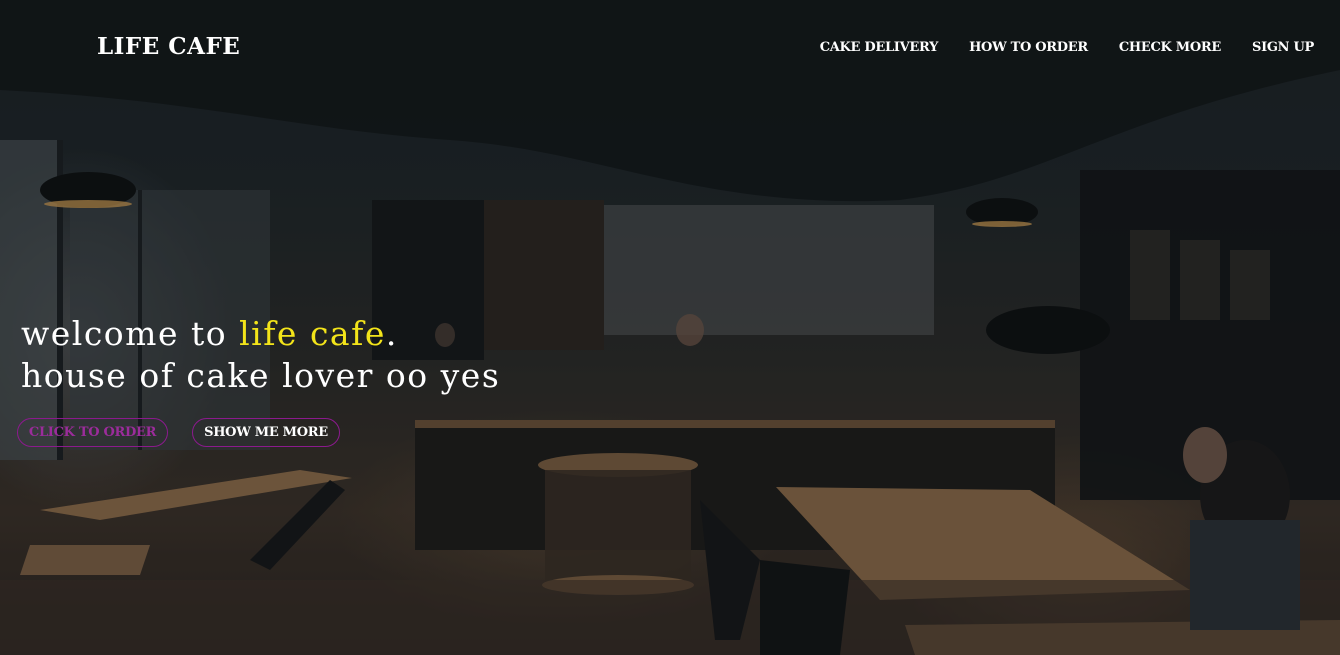  I want to click on logo: LIFE CAFE, so click(168, 46).